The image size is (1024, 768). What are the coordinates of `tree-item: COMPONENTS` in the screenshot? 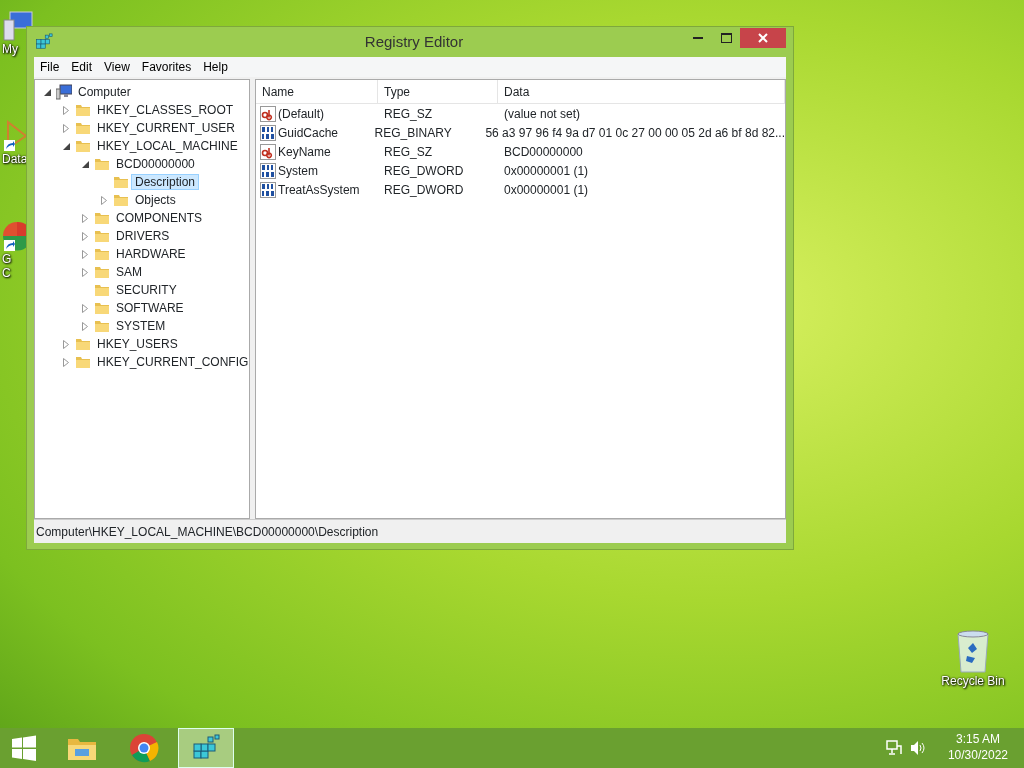 It's located at (159, 218).